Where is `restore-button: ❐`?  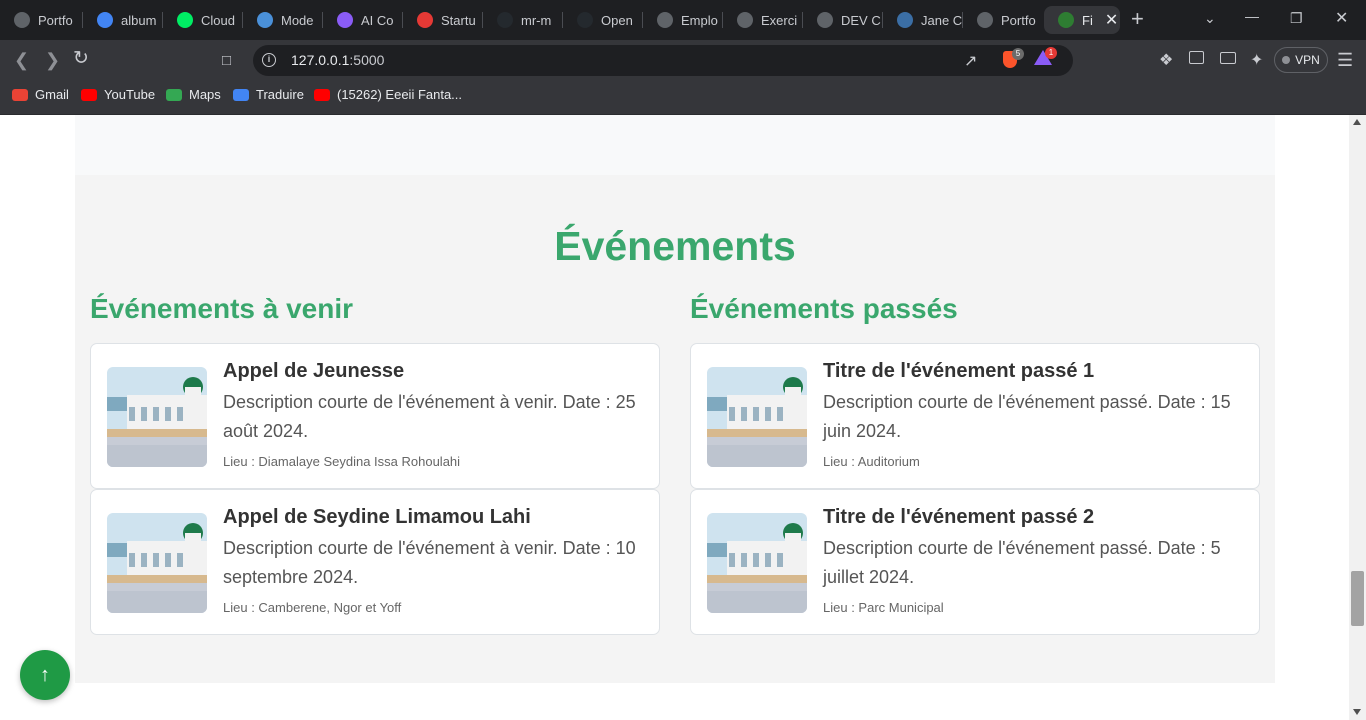
restore-button: ❐ is located at coordinates (1296, 18).